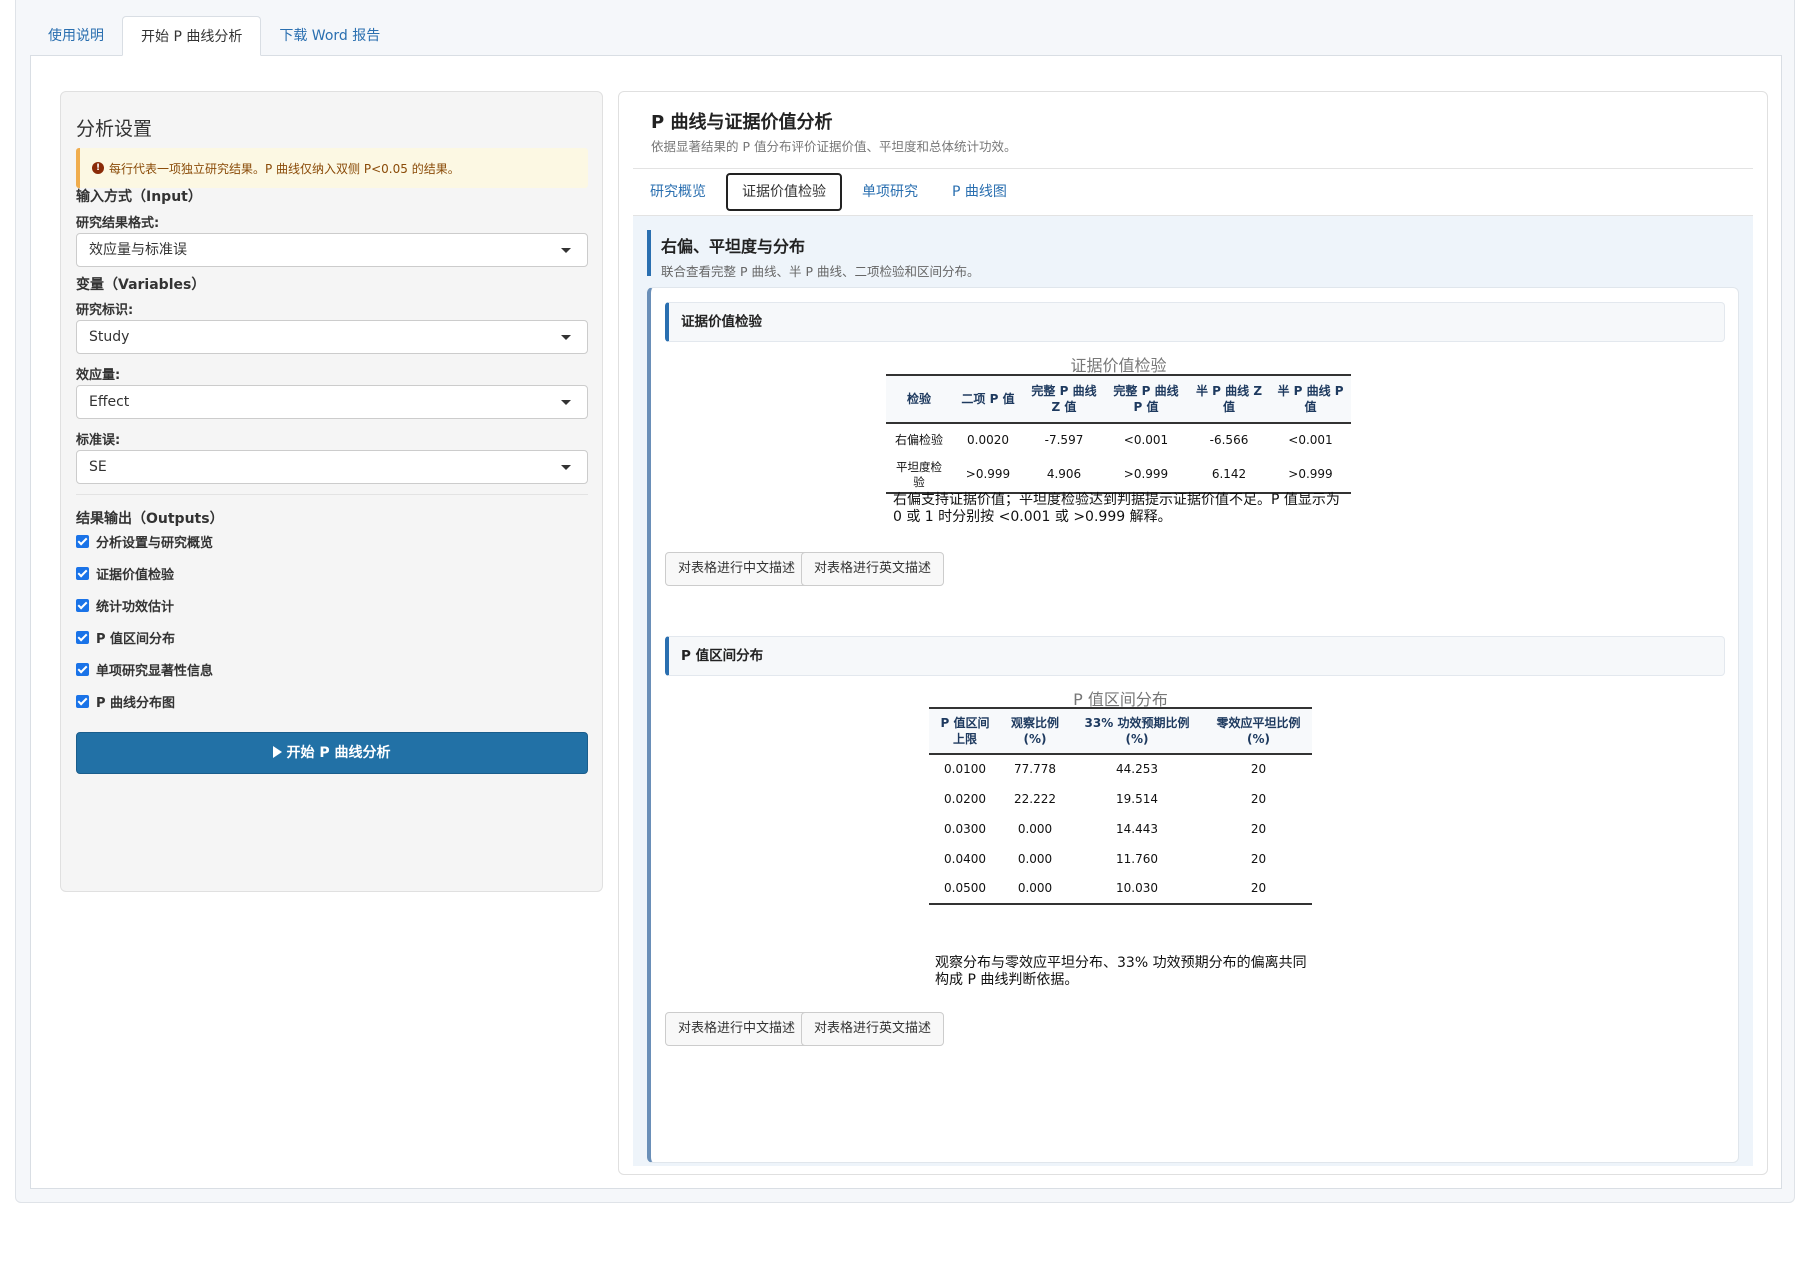 Image resolution: width=1800 pixels, height=1281 pixels. I want to click on results-subtitle: 依据显著结果的 P 值分布评价证据价值、平坦度和总体统计功效。, so click(834, 146).